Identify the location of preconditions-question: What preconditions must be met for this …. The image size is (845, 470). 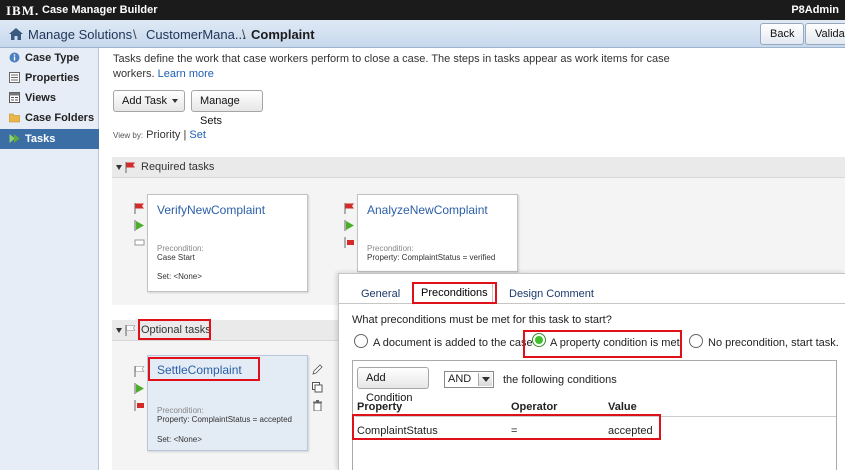
(482, 320).